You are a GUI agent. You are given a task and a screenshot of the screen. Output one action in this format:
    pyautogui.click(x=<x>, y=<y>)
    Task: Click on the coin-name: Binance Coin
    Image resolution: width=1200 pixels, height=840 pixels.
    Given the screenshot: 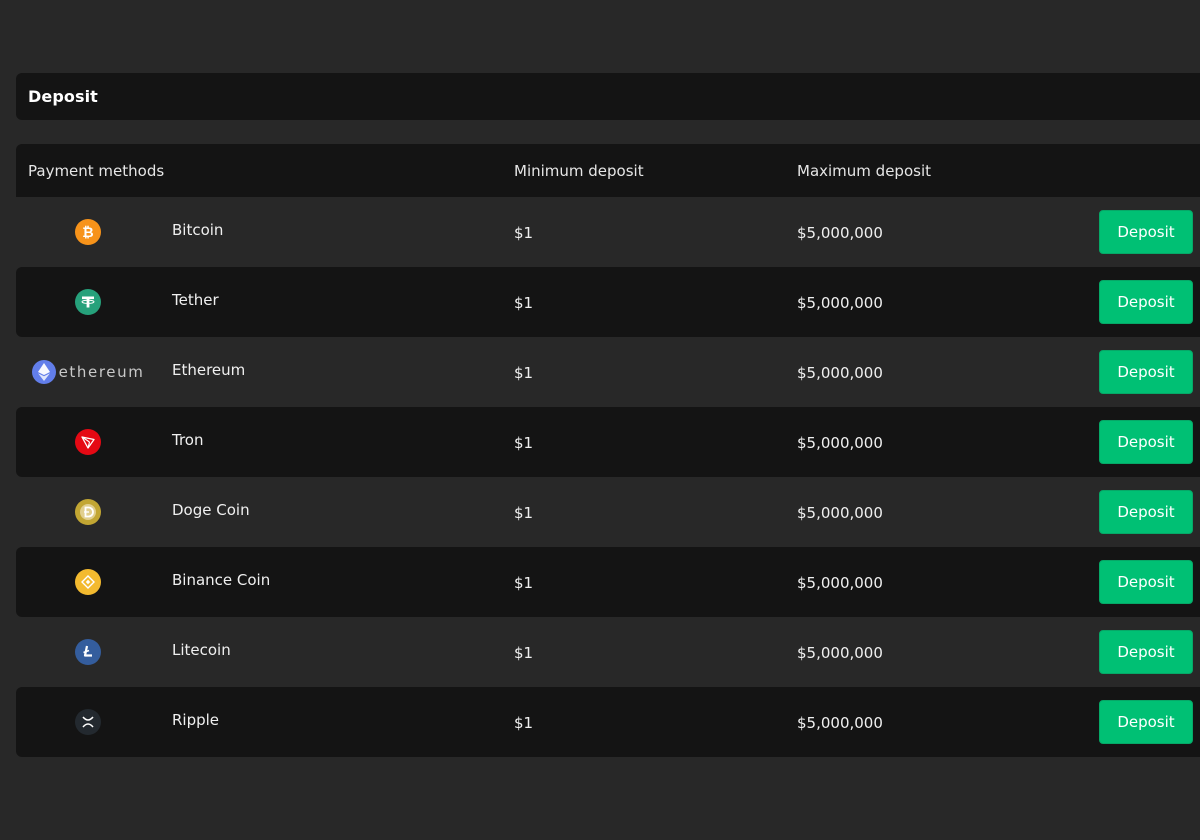 What is the action you would take?
    pyautogui.click(x=221, y=580)
    